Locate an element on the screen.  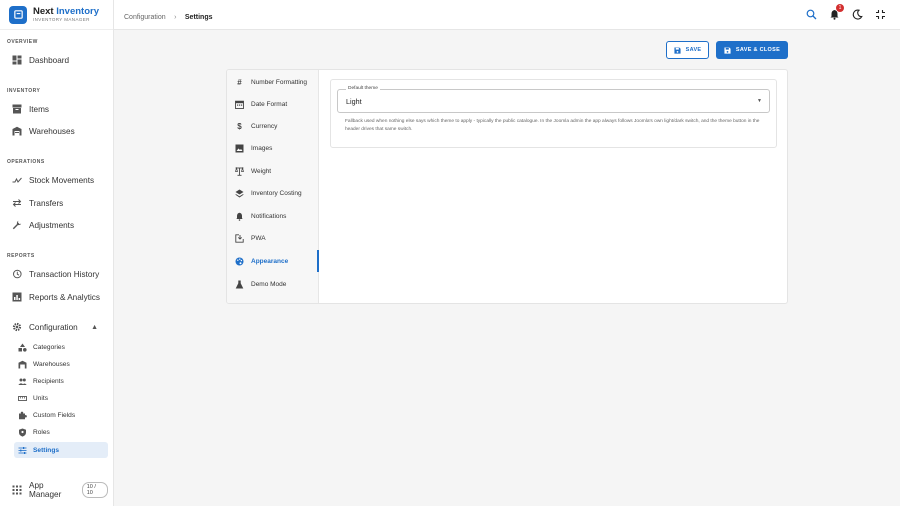
ruler-icon is located at coordinates (22, 398).